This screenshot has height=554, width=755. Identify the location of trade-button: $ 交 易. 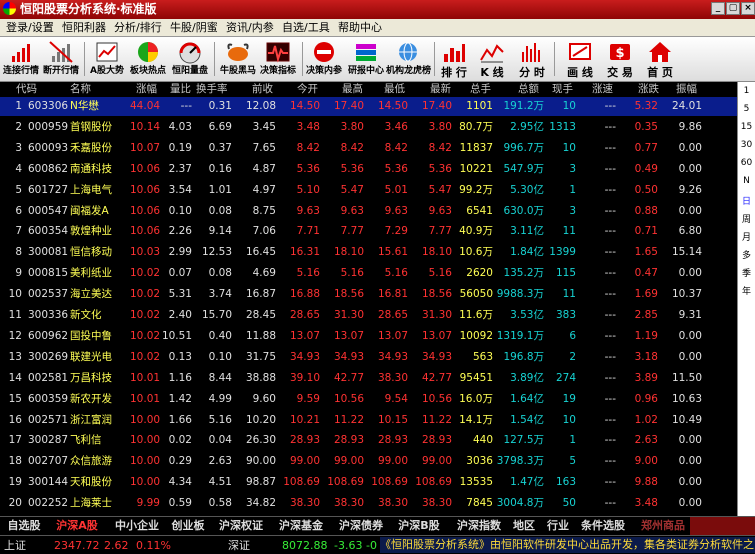
(620, 60).